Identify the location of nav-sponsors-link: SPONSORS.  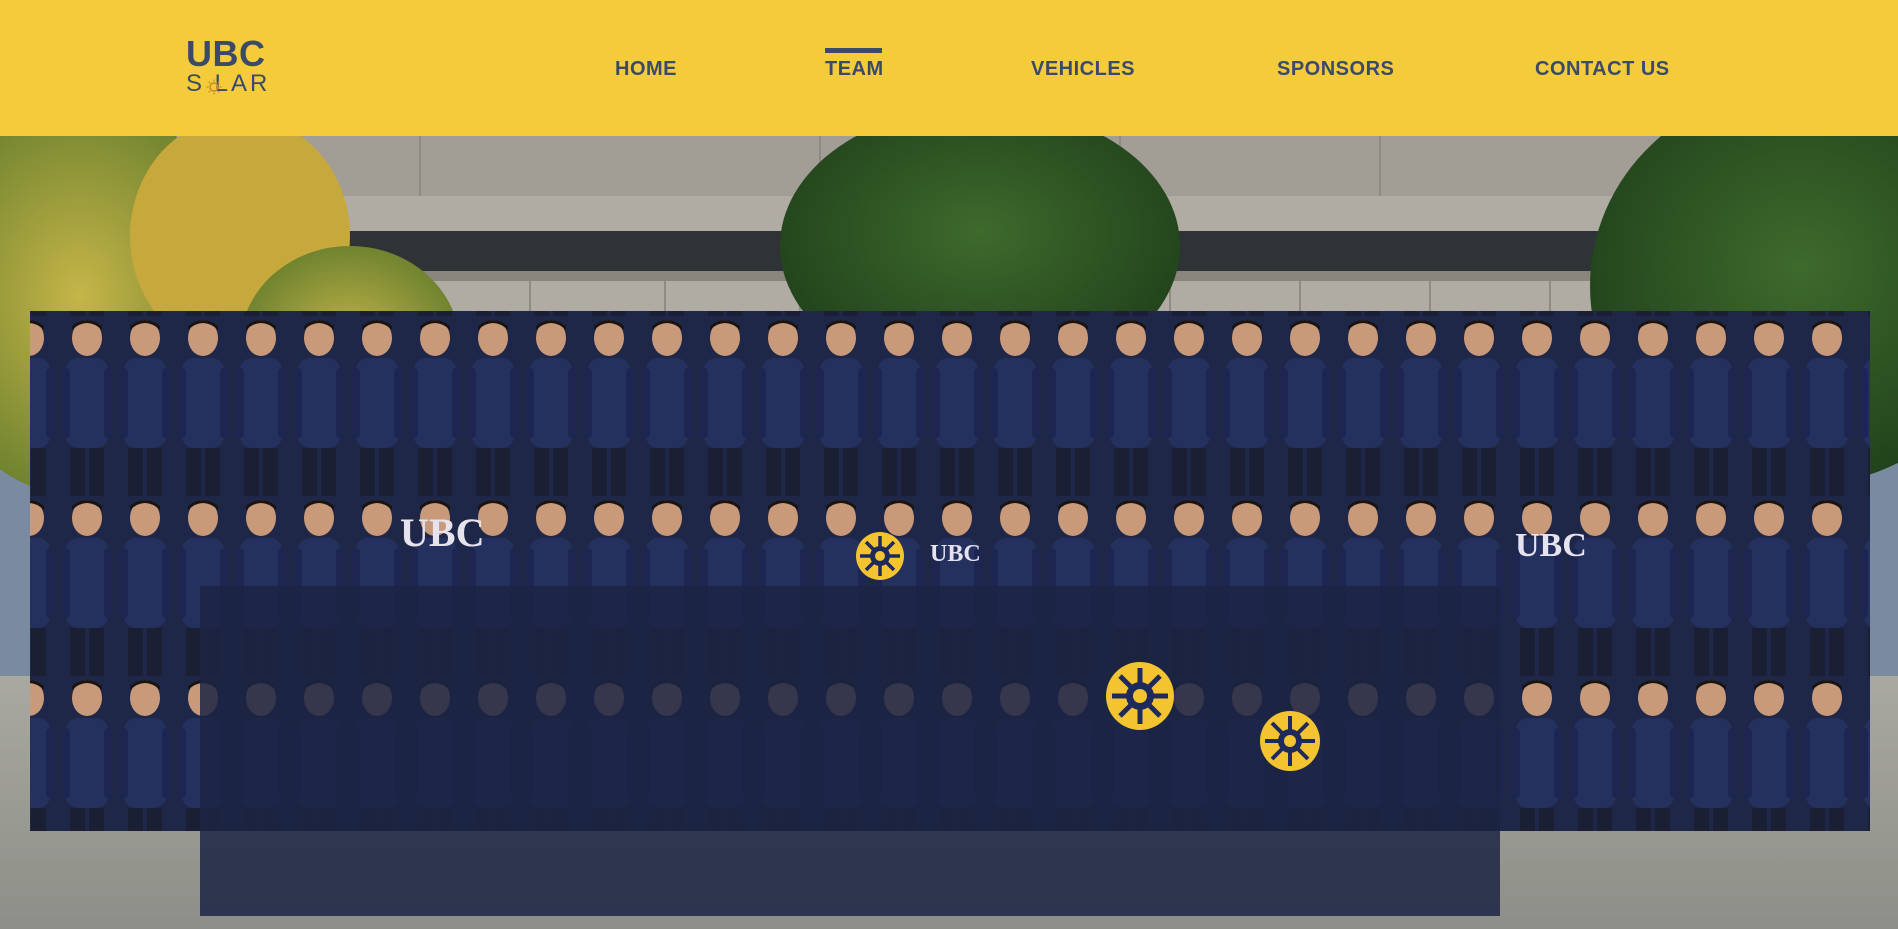
(1335, 69).